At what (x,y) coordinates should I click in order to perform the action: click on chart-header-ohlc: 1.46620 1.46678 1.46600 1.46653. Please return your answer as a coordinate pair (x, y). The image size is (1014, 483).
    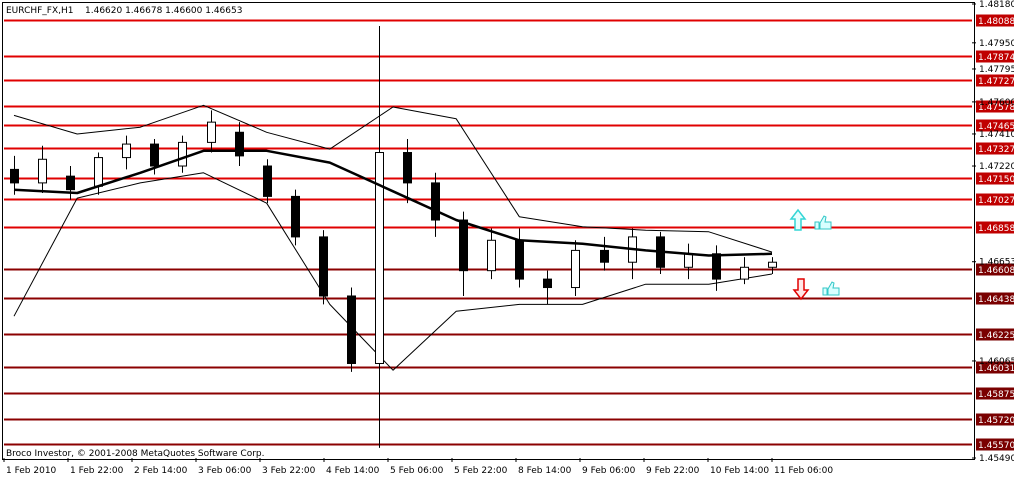
    Looking at the image, I should click on (163, 11).